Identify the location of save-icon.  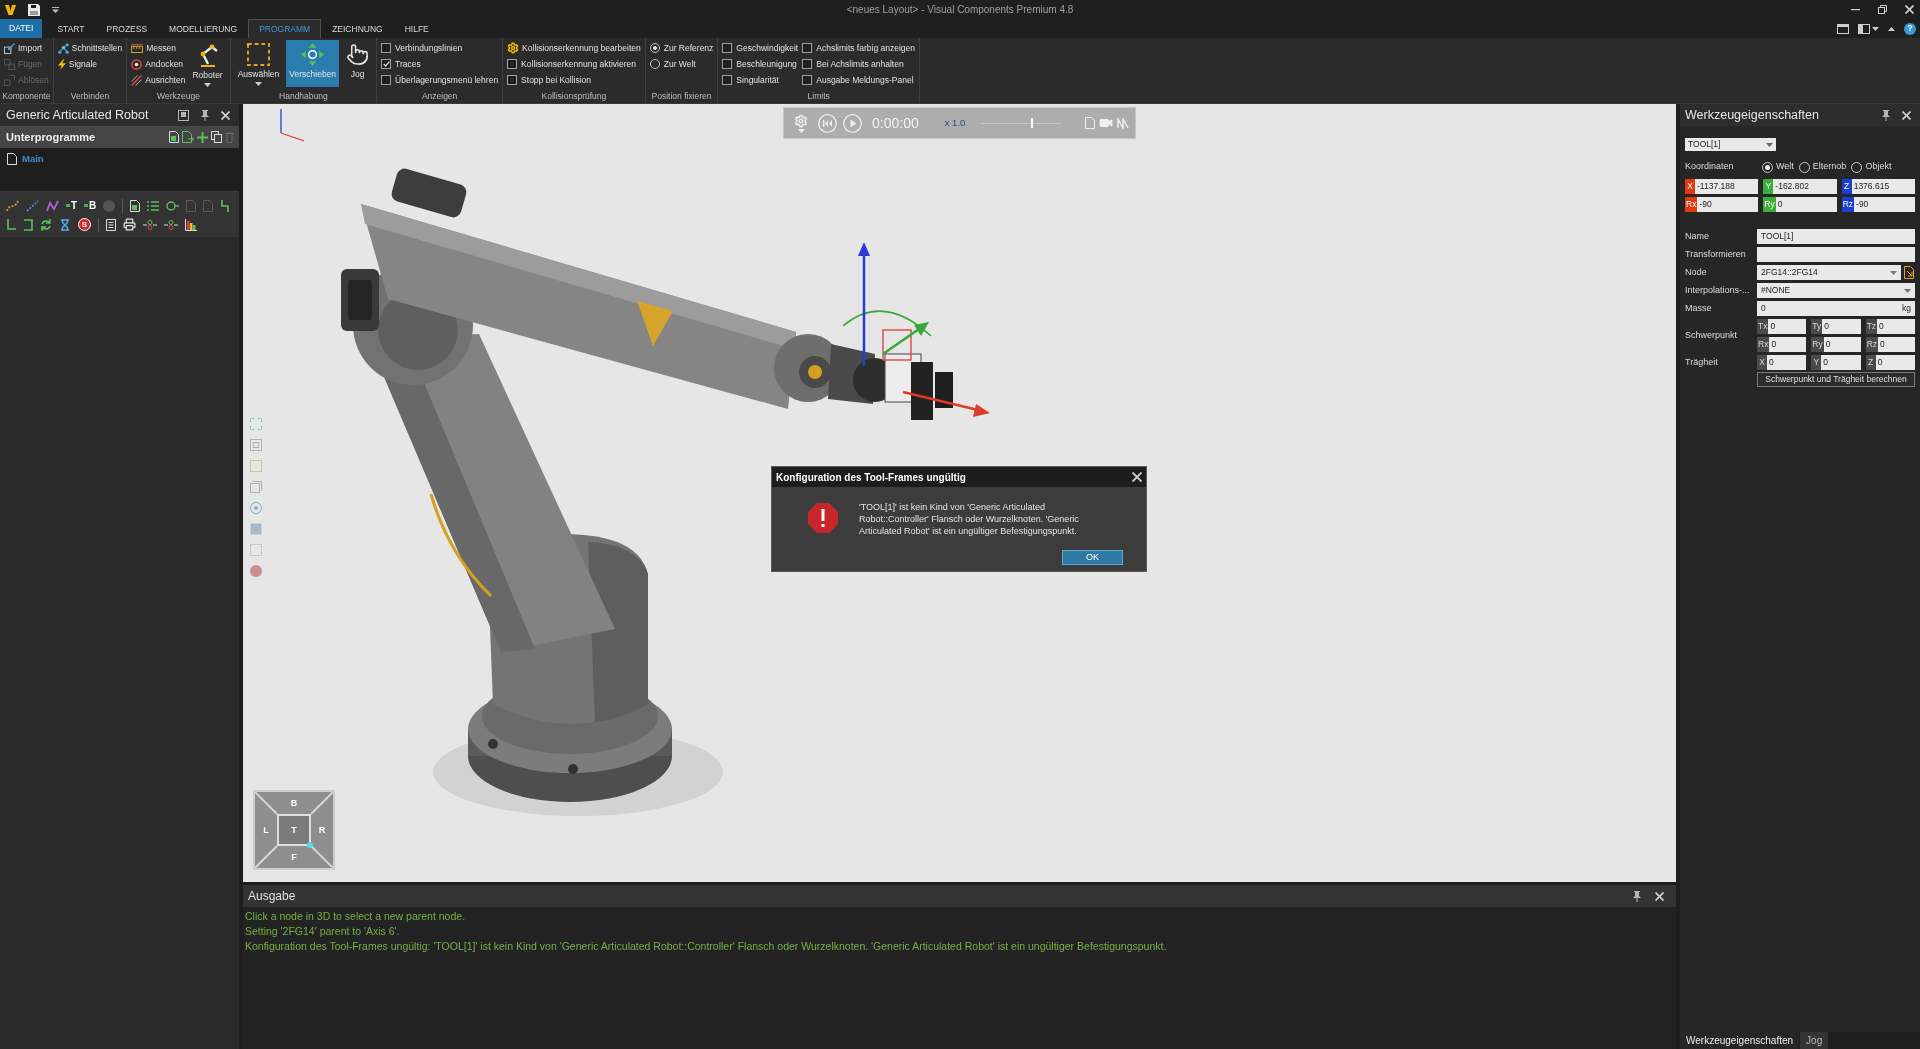
(34, 9).